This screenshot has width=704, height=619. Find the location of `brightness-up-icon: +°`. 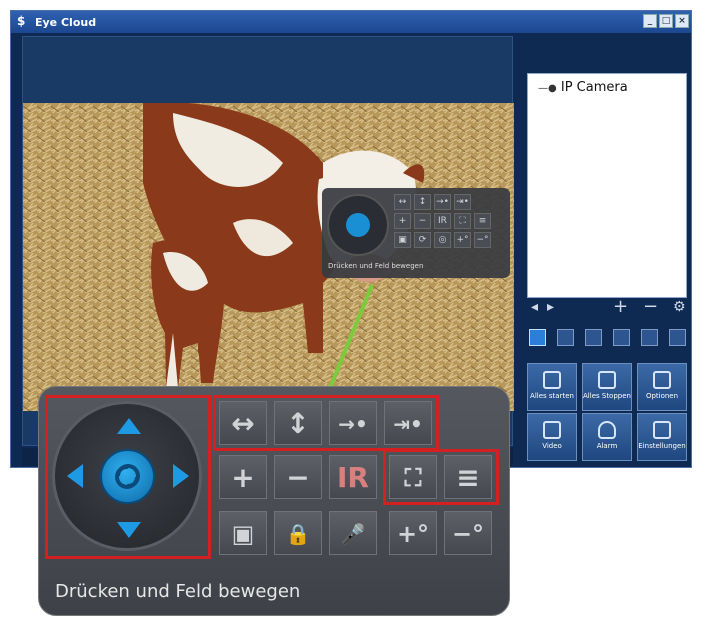

brightness-up-icon: +° is located at coordinates (413, 534).